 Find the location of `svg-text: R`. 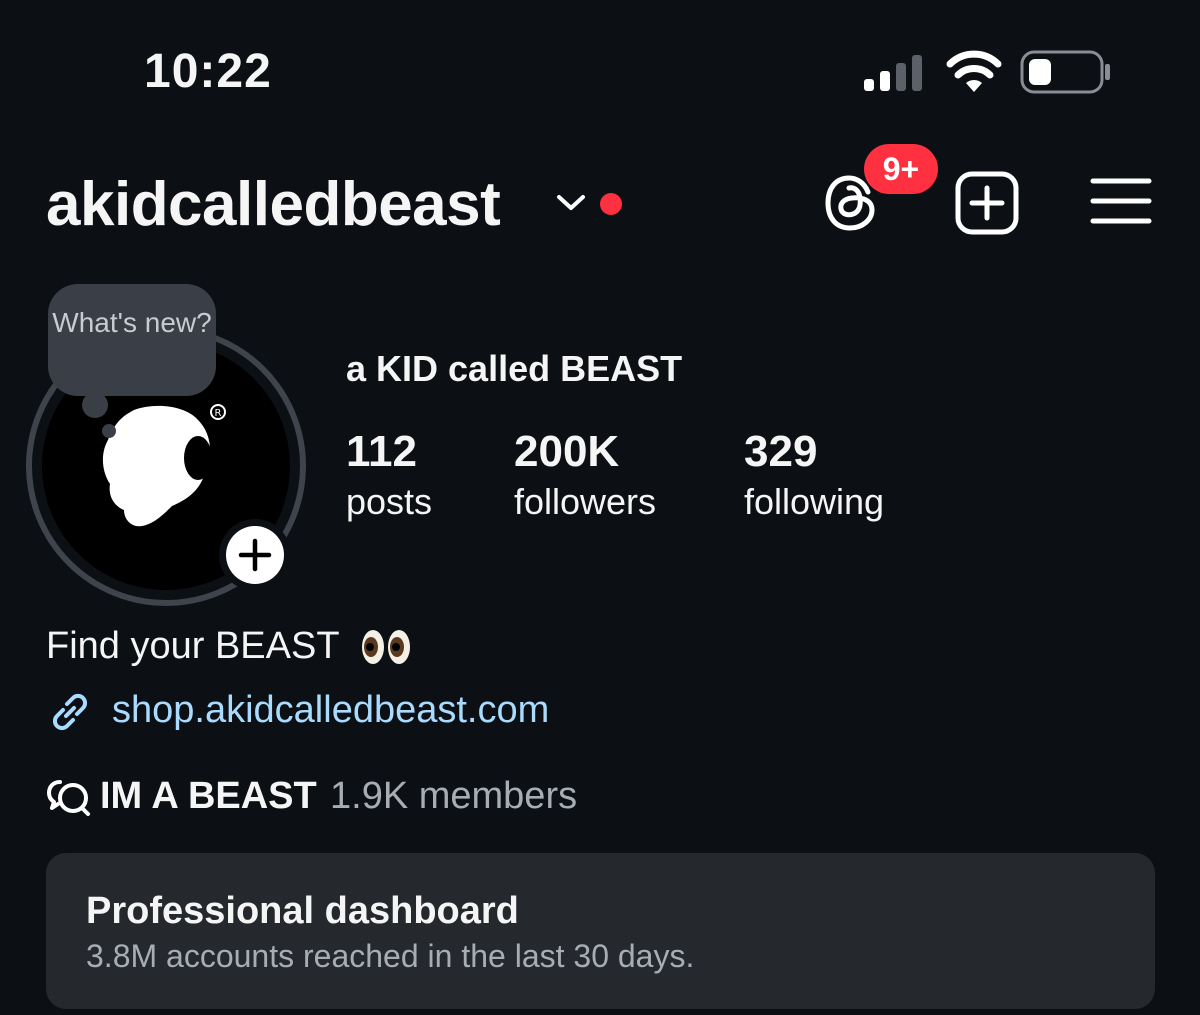

svg-text: R is located at coordinates (218, 413).